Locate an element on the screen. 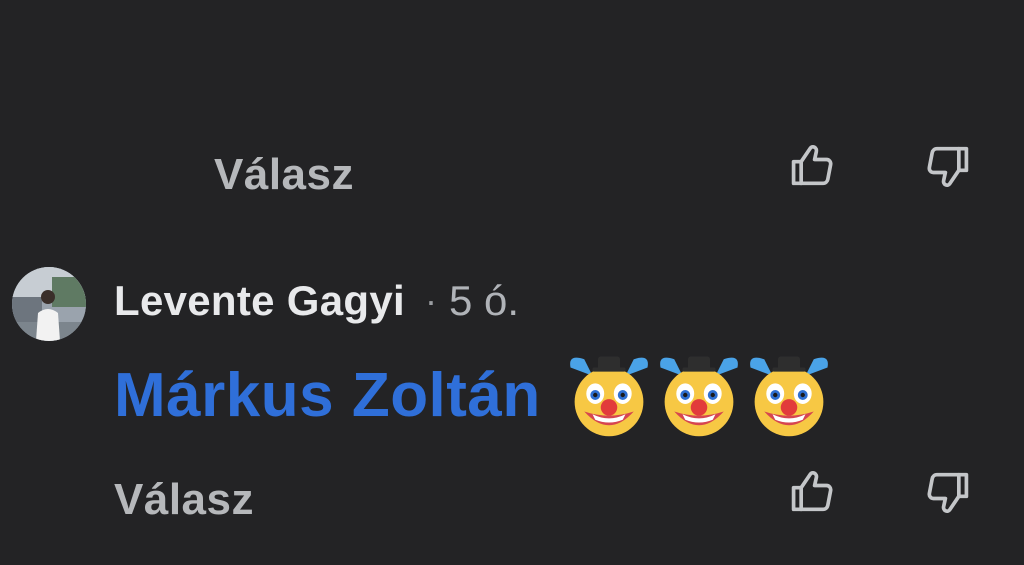  comment-body: Márkus Zoltán is located at coordinates (474, 395).